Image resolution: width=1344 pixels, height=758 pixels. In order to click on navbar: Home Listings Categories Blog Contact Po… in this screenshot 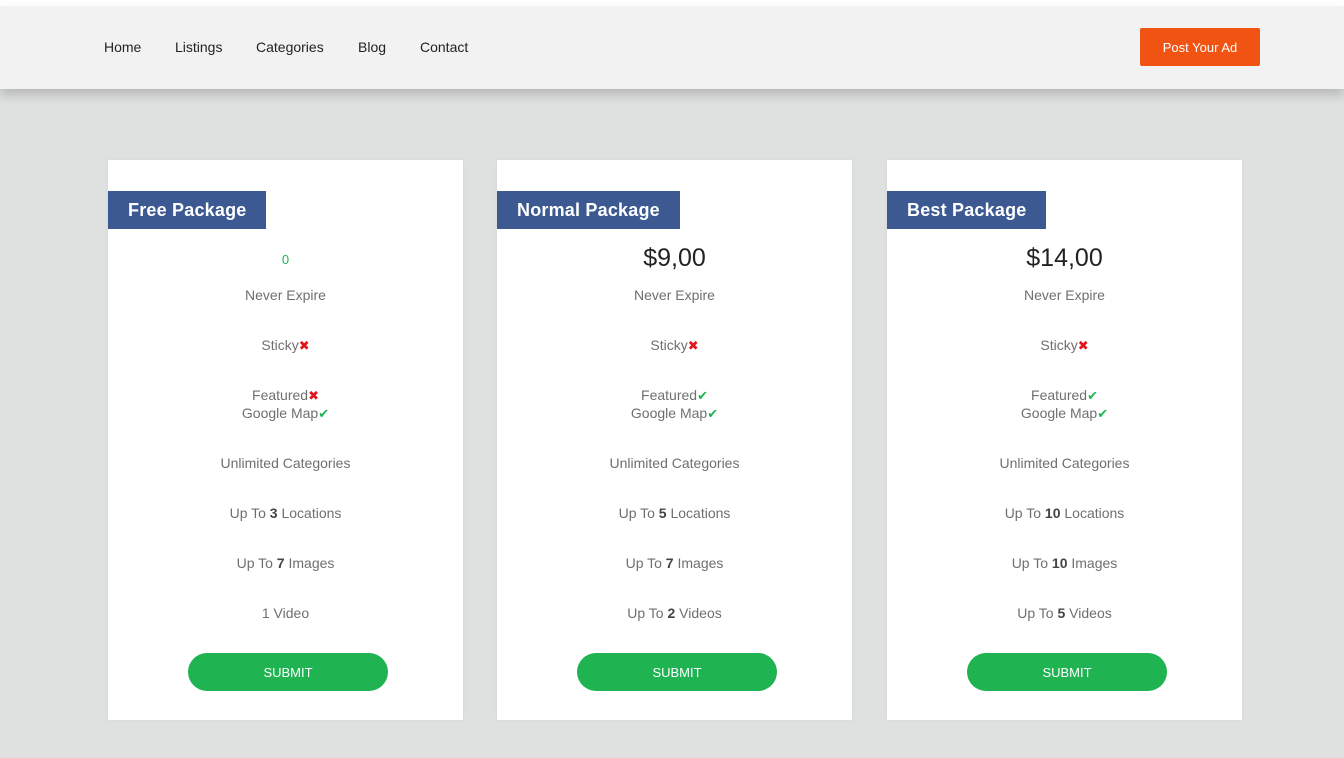, I will do `click(672, 47)`.